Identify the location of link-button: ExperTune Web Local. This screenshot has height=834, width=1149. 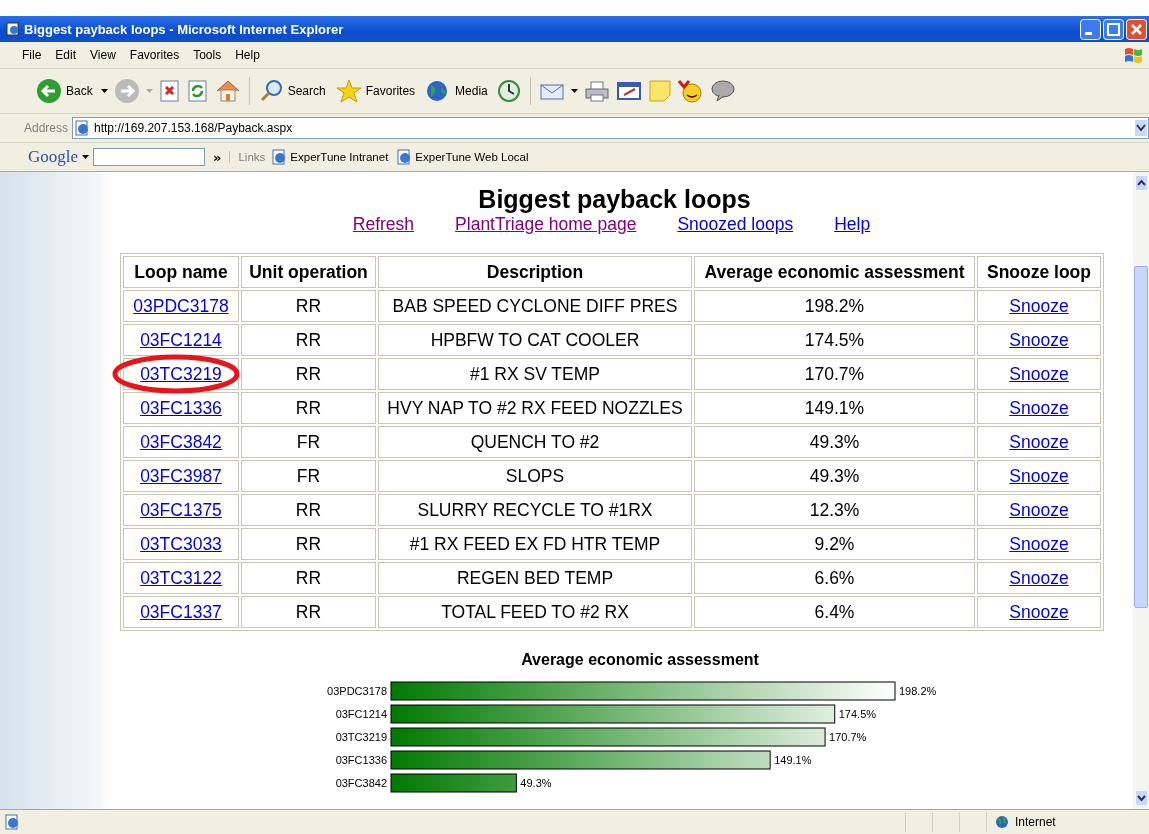
(462, 157).